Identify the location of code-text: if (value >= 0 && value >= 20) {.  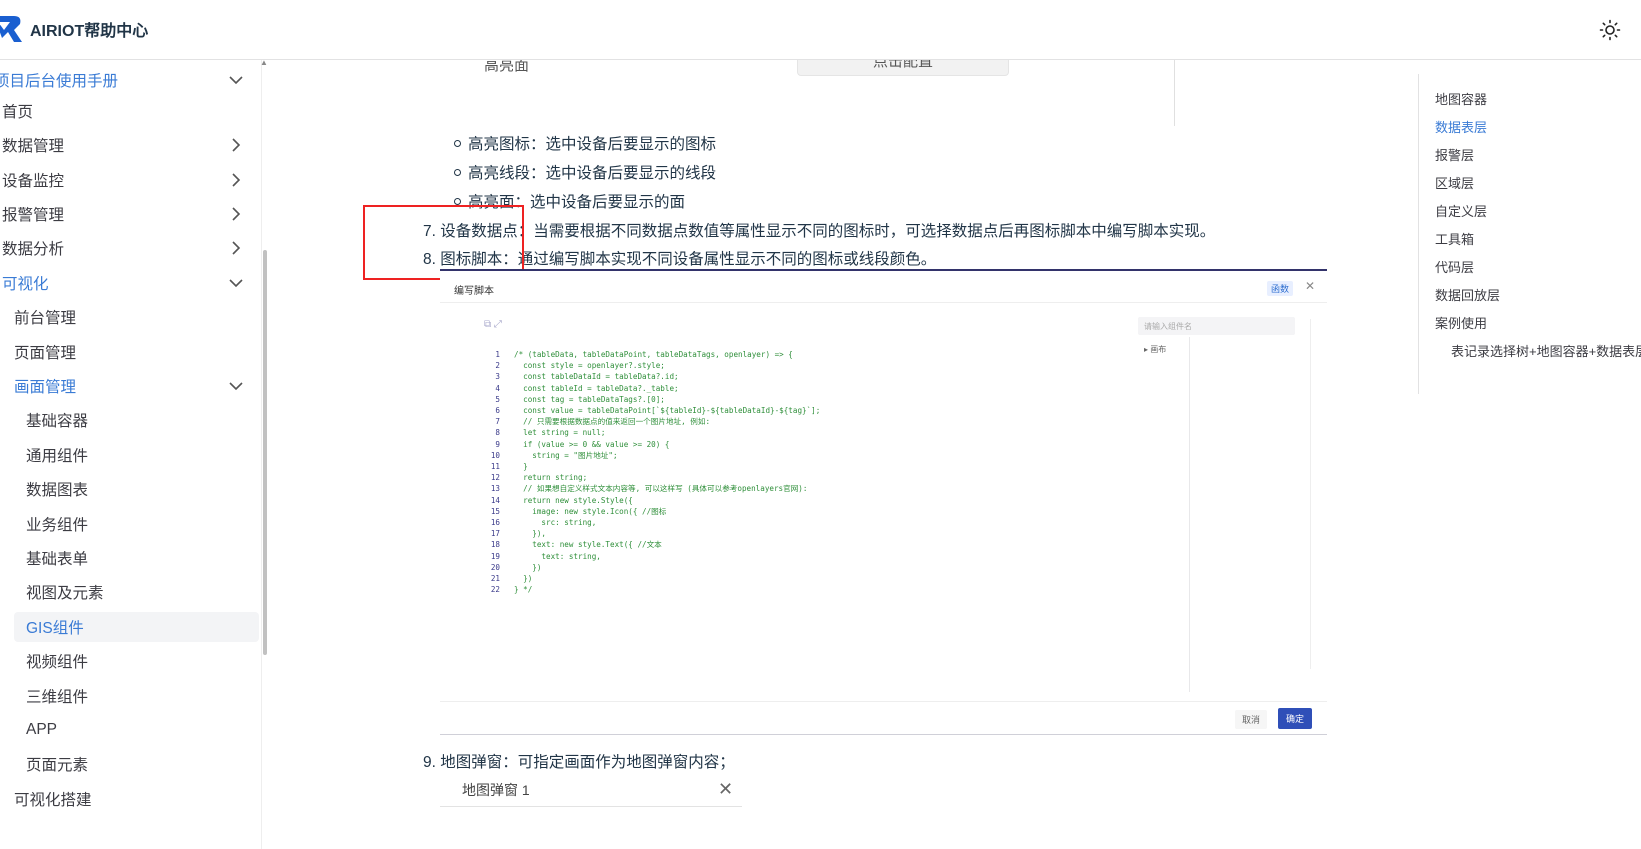
(592, 444).